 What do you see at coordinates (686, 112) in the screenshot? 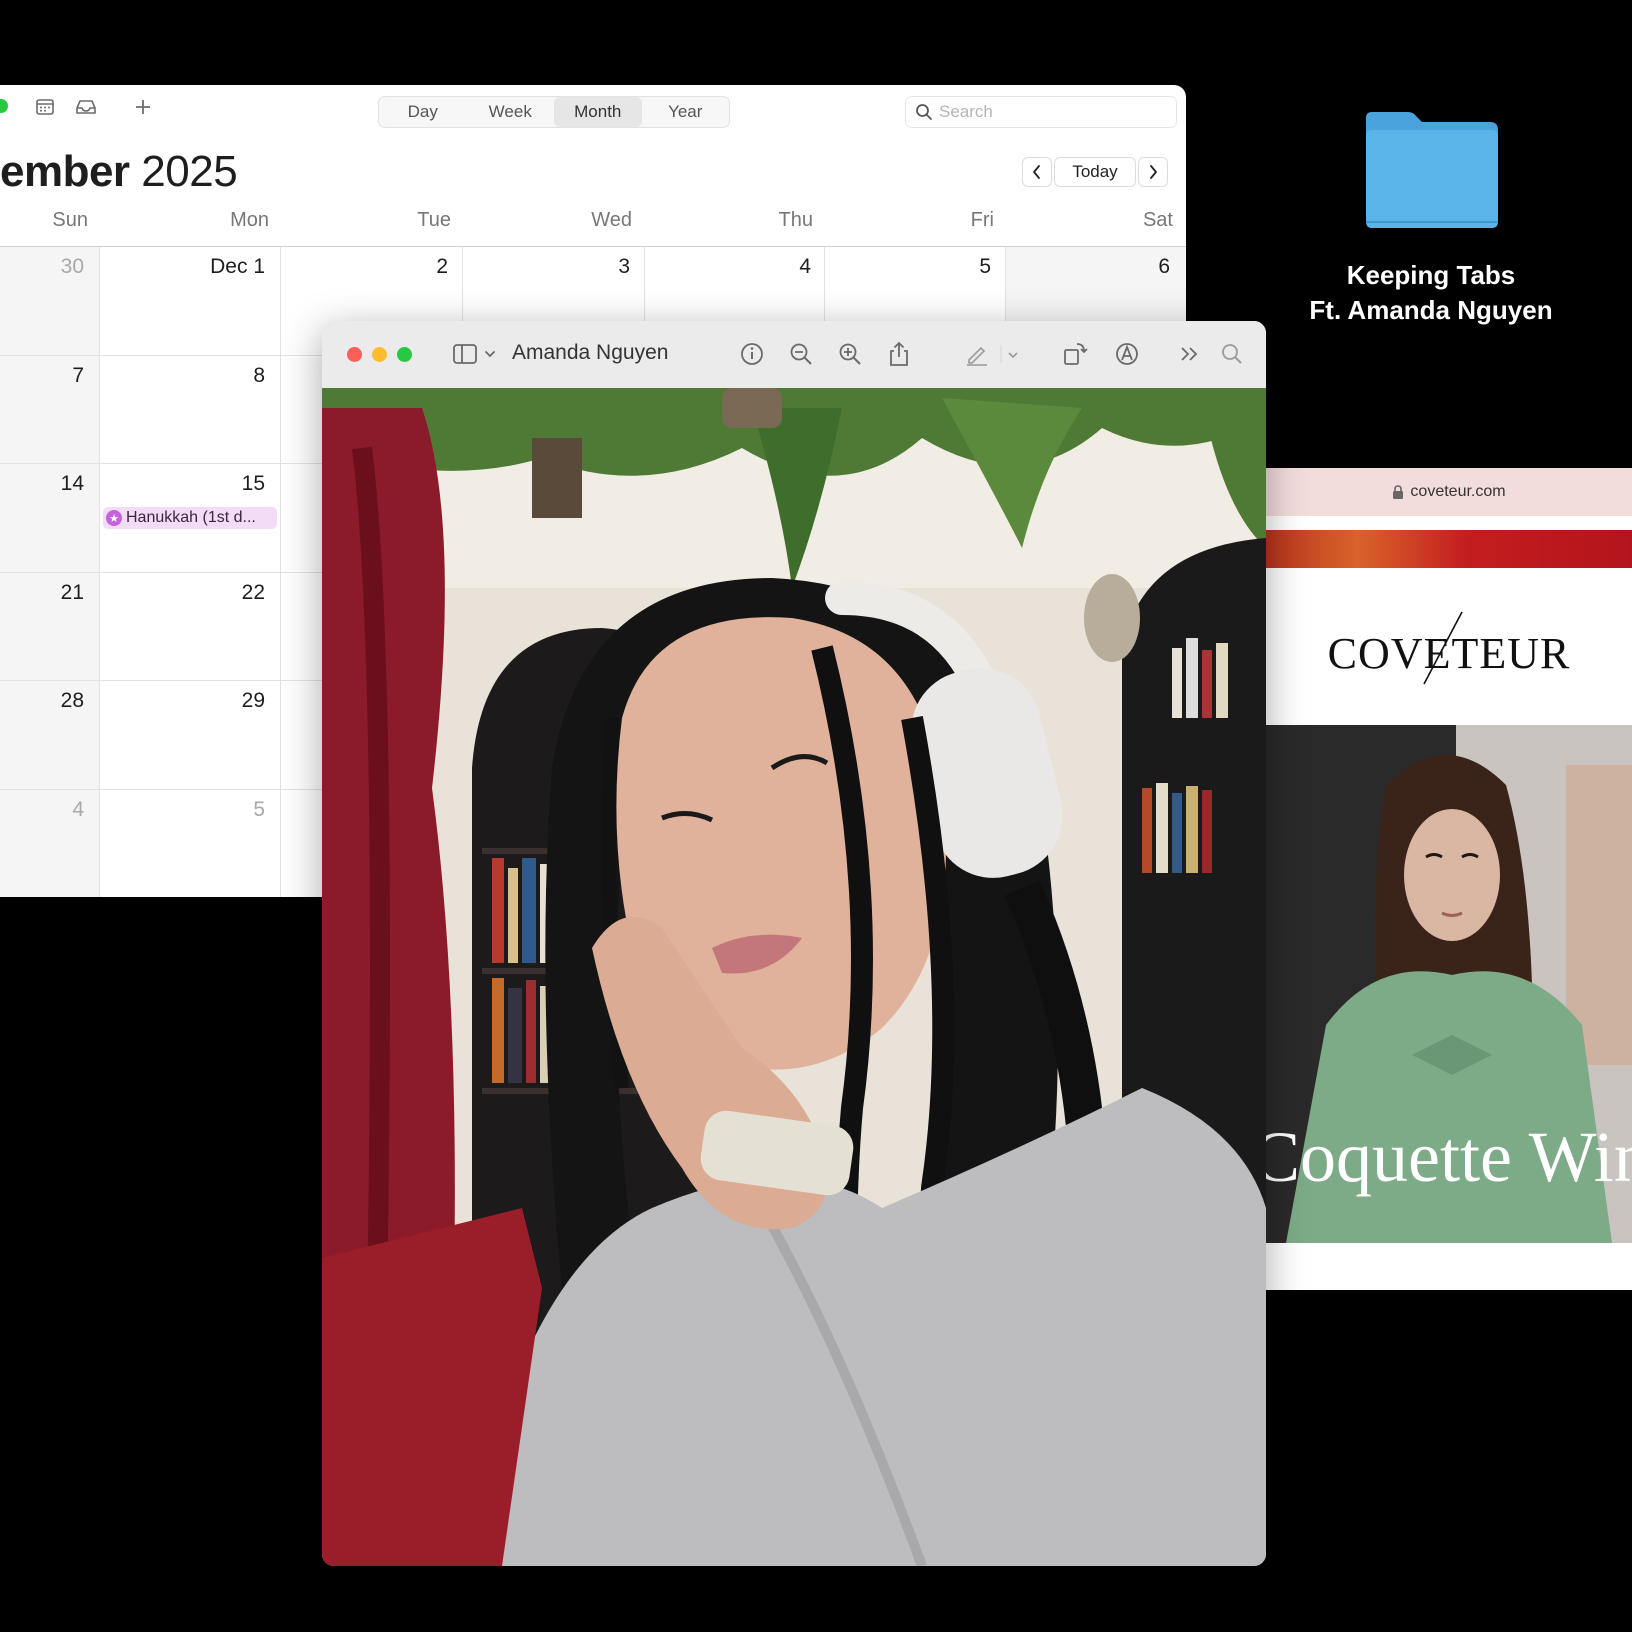
I see `view-year-button: Year` at bounding box center [686, 112].